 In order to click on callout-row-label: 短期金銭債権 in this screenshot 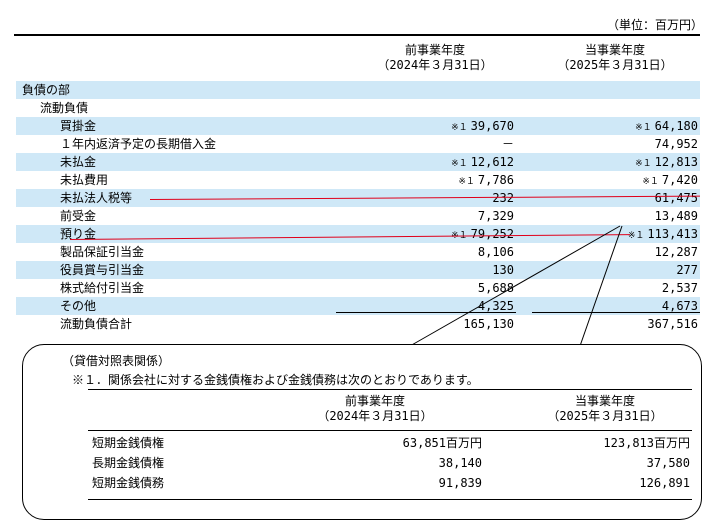, I will do `click(128, 443)`.